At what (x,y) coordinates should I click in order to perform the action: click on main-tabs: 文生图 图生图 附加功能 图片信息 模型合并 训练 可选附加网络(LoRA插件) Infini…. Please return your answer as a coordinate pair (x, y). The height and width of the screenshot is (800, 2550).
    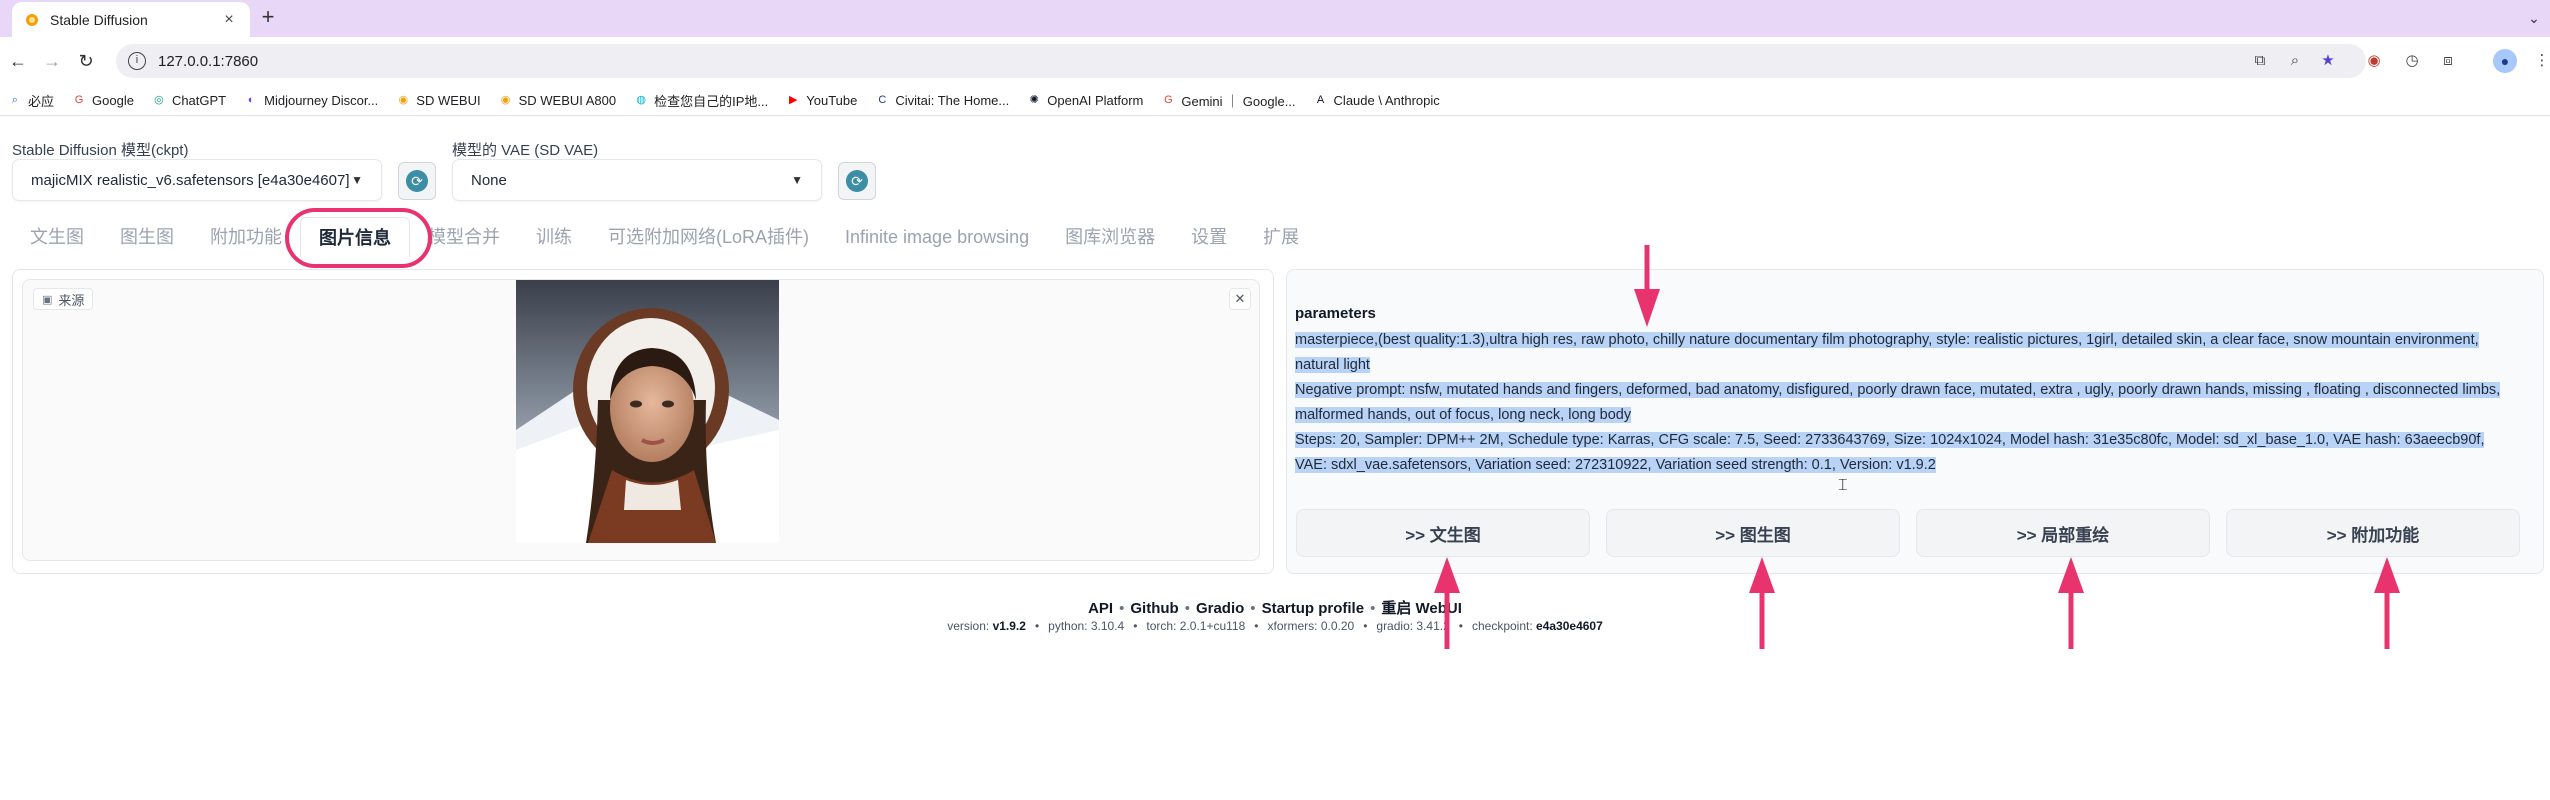
    Looking at the image, I should click on (664, 237).